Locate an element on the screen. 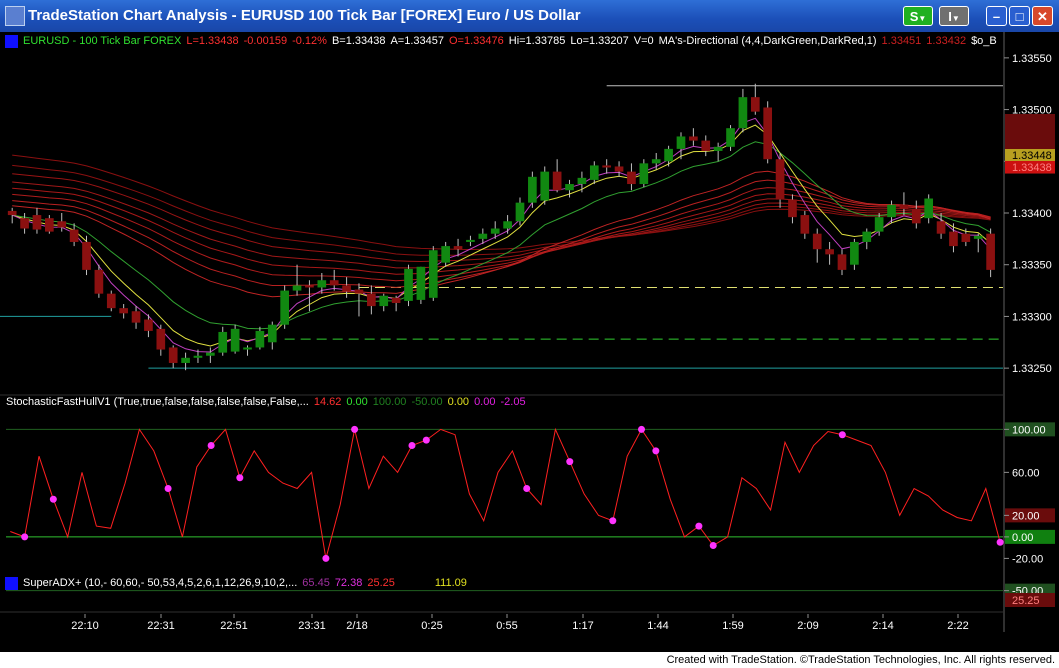 The height and width of the screenshot is (668, 1059). bid-label: B=1.33438 is located at coordinates (358, 41).